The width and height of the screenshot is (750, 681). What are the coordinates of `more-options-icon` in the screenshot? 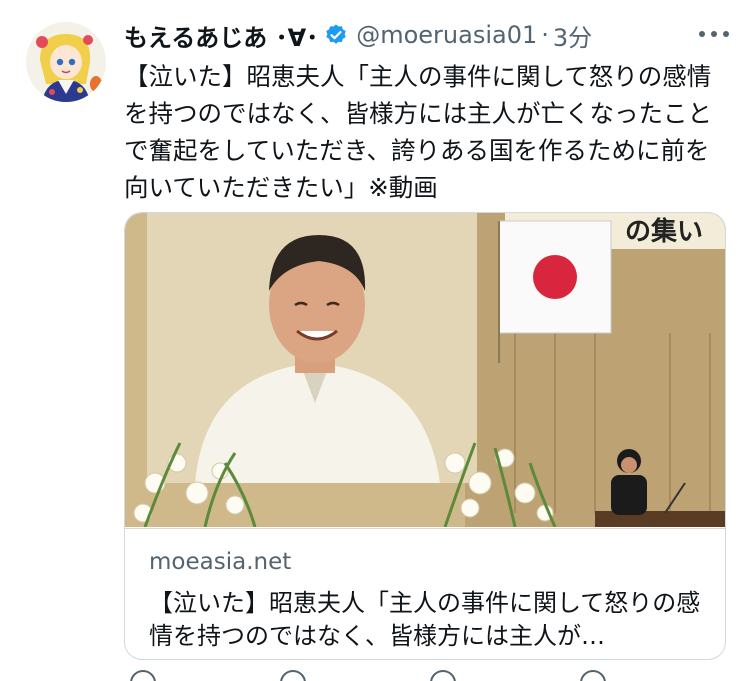 It's located at (714, 34).